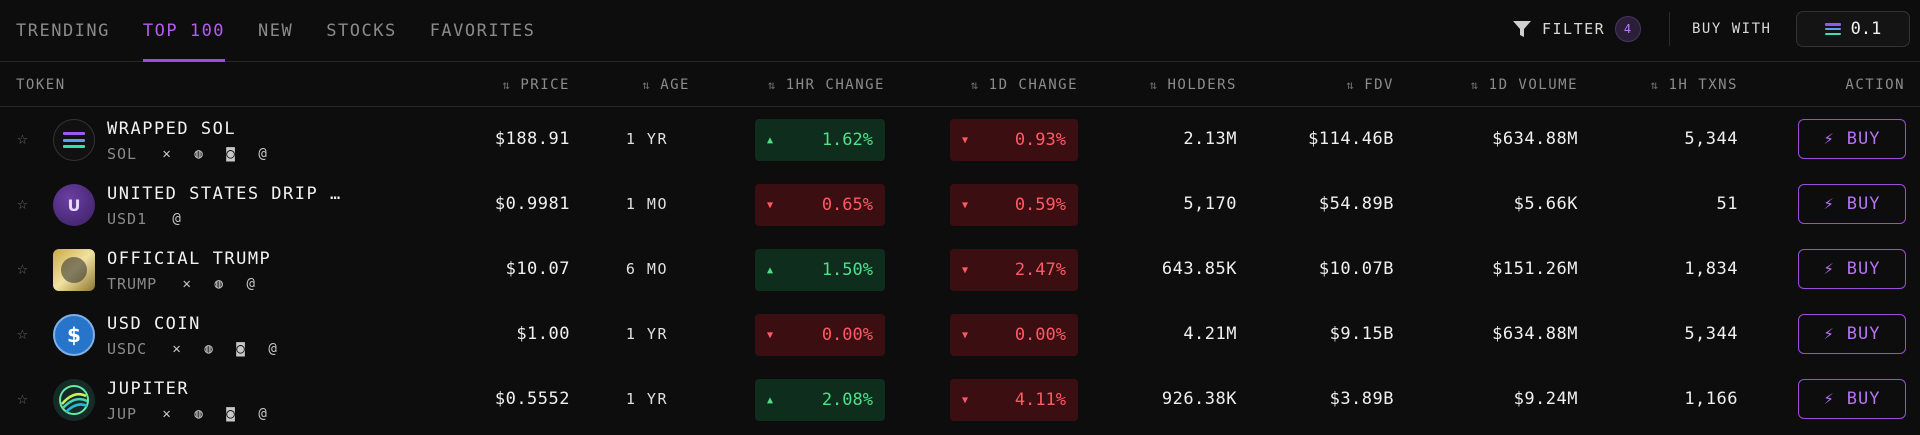 This screenshot has height=435, width=1920. Describe the element at coordinates (1327, 84) in the screenshot. I see `col-fdv: ⇅ FDV` at that location.